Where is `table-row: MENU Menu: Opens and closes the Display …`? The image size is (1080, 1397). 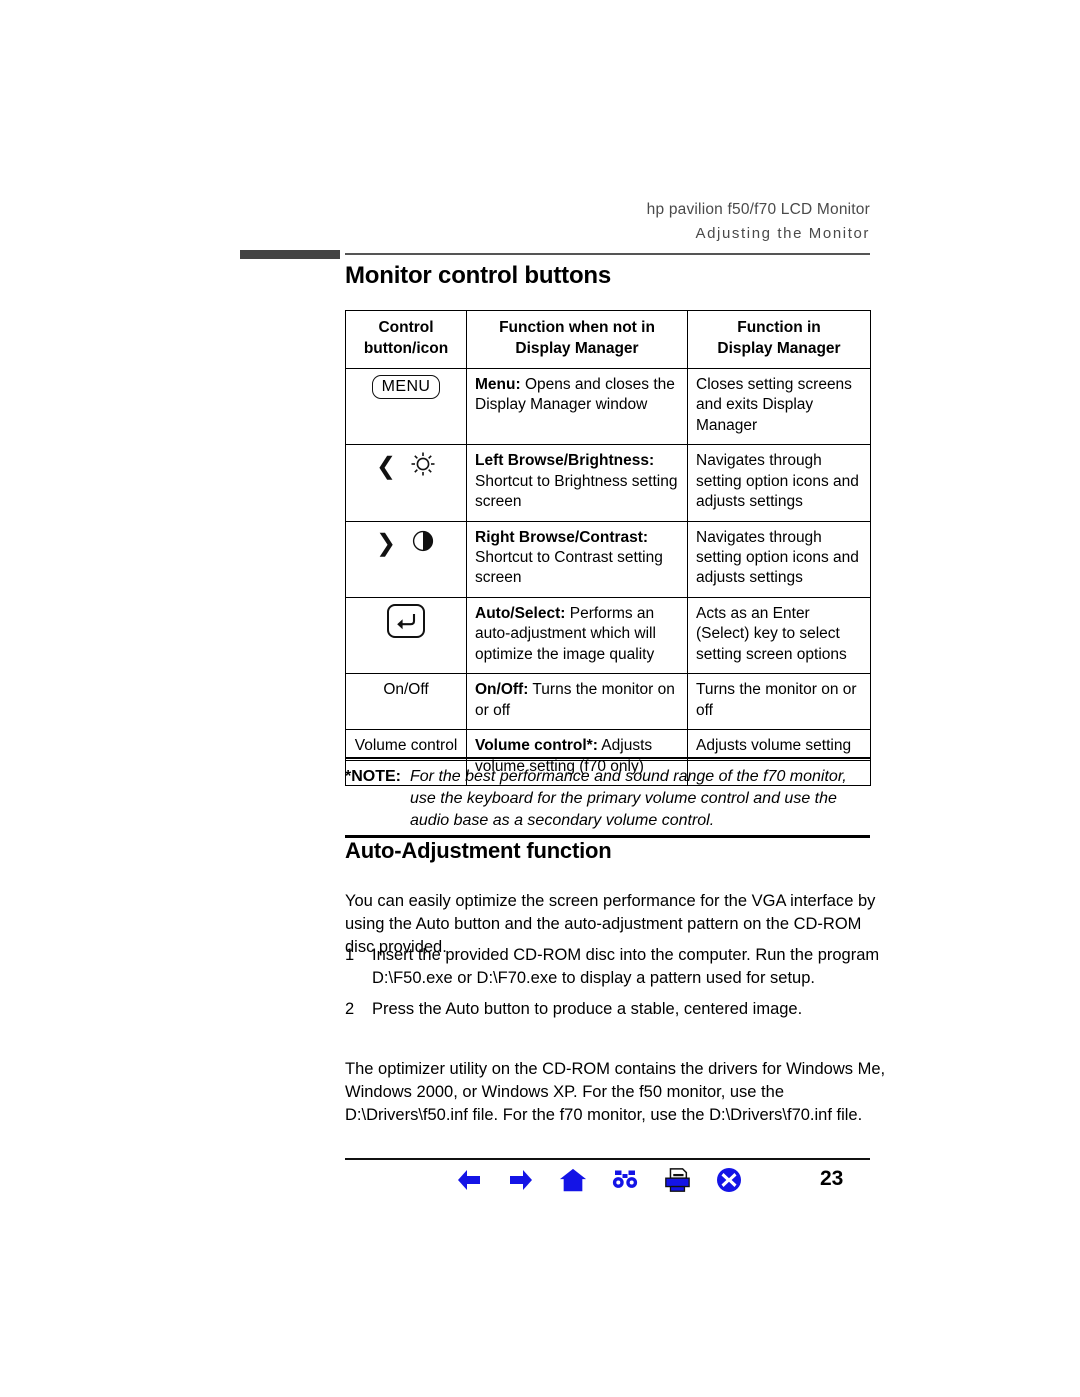 table-row: MENU Menu: Opens and closes the Display … is located at coordinates (608, 406).